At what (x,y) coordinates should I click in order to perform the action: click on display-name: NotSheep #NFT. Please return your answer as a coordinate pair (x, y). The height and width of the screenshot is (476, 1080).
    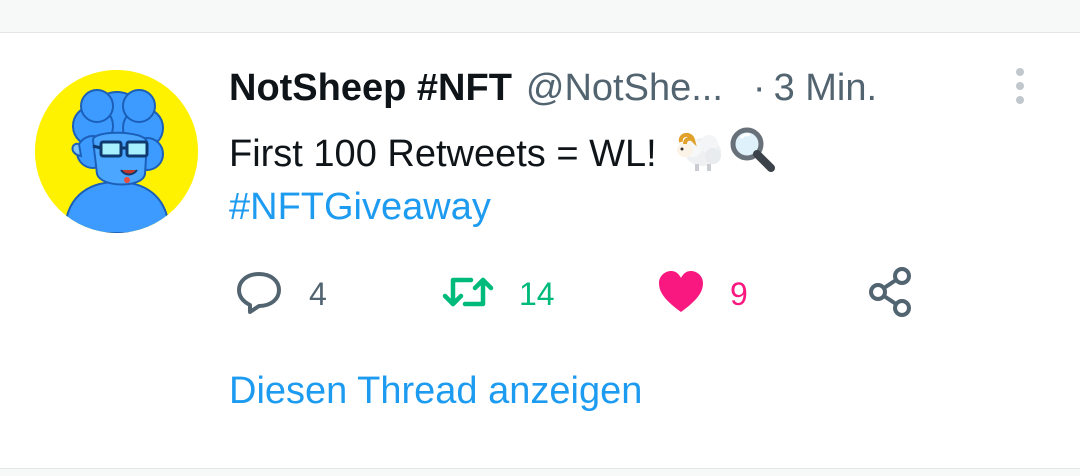
    Looking at the image, I should click on (370, 88).